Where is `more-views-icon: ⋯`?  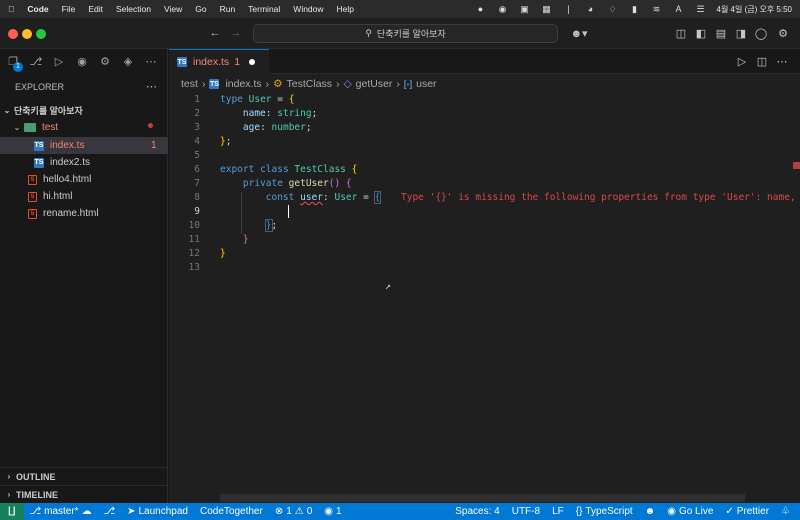
more-views-icon: ⋯ is located at coordinates (151, 62).